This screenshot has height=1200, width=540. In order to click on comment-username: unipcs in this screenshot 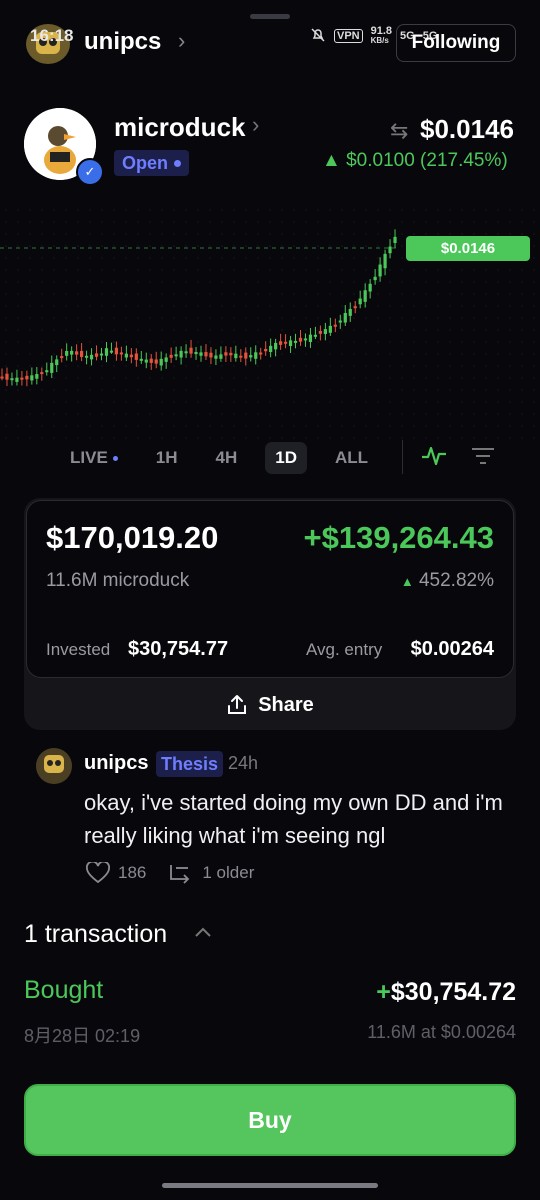, I will do `click(116, 763)`.